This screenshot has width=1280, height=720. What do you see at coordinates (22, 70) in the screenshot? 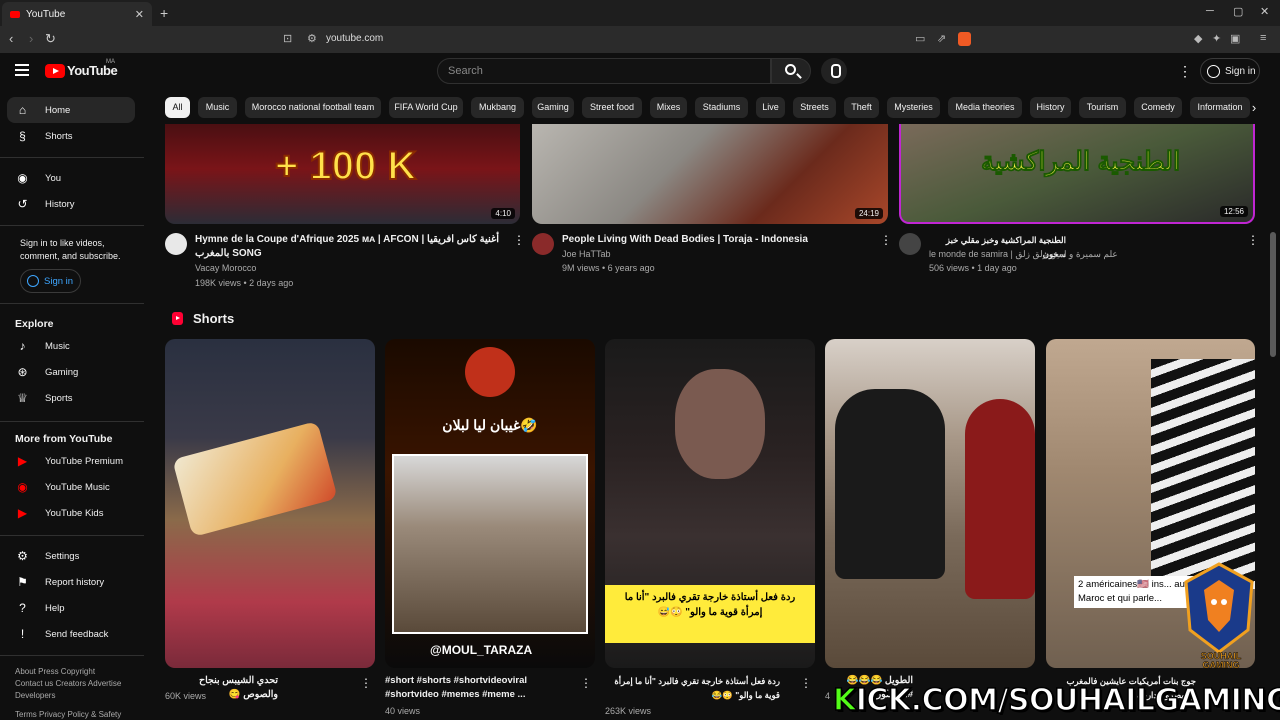
I see `hamburger-menu-icon` at bounding box center [22, 70].